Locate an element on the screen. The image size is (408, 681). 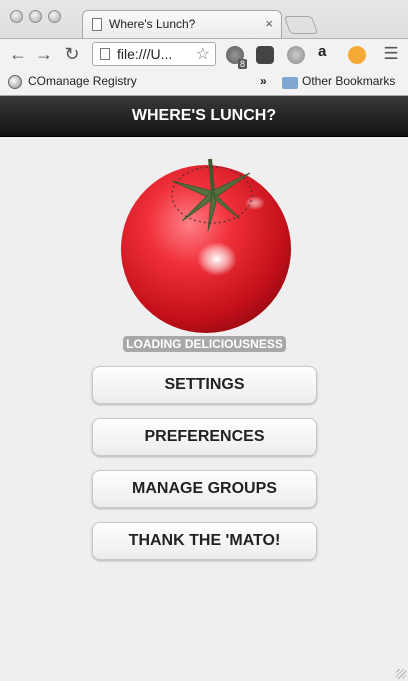
close-window-button is located at coordinates (16, 16).